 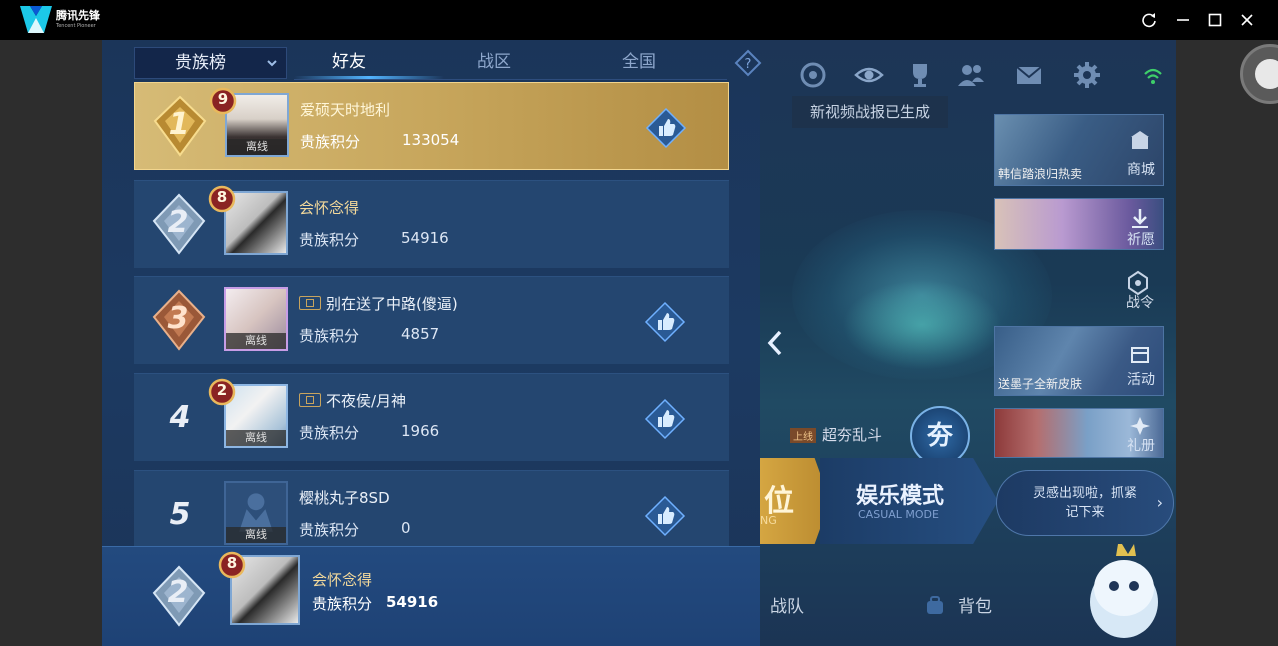 I want to click on chevron-right-icon: ›, so click(x=1159, y=502).